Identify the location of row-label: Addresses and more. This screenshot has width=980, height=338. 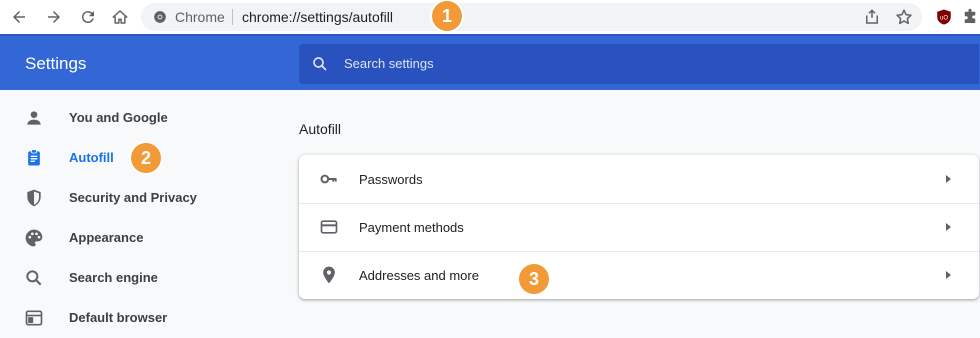
(419, 275).